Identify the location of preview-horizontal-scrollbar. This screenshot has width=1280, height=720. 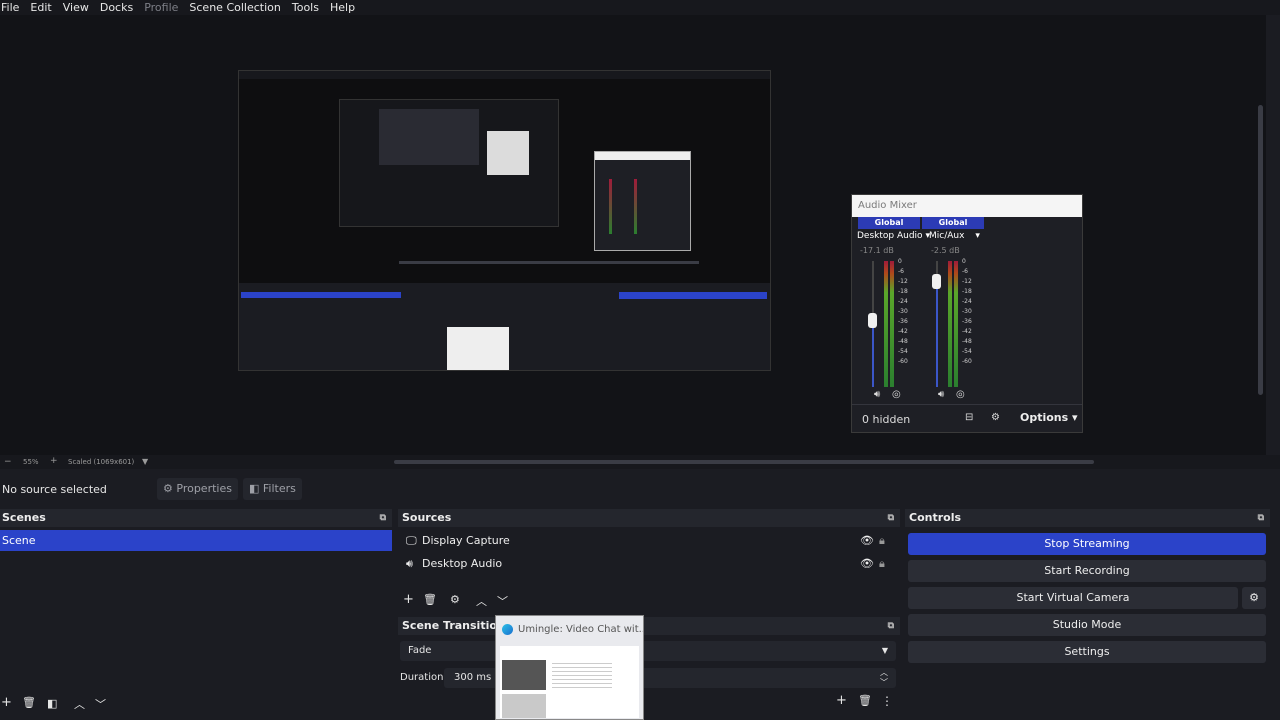
(744, 462).